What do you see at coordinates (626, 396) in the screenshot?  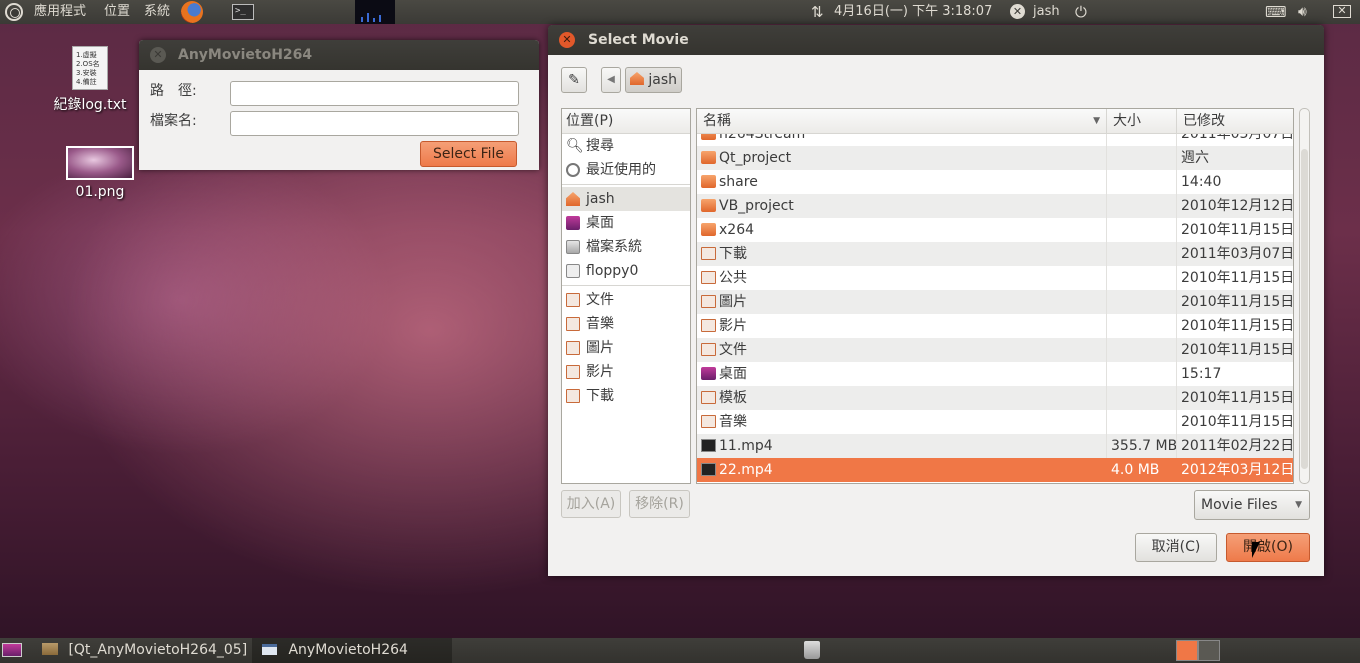 I see `place-downloads: 下載` at bounding box center [626, 396].